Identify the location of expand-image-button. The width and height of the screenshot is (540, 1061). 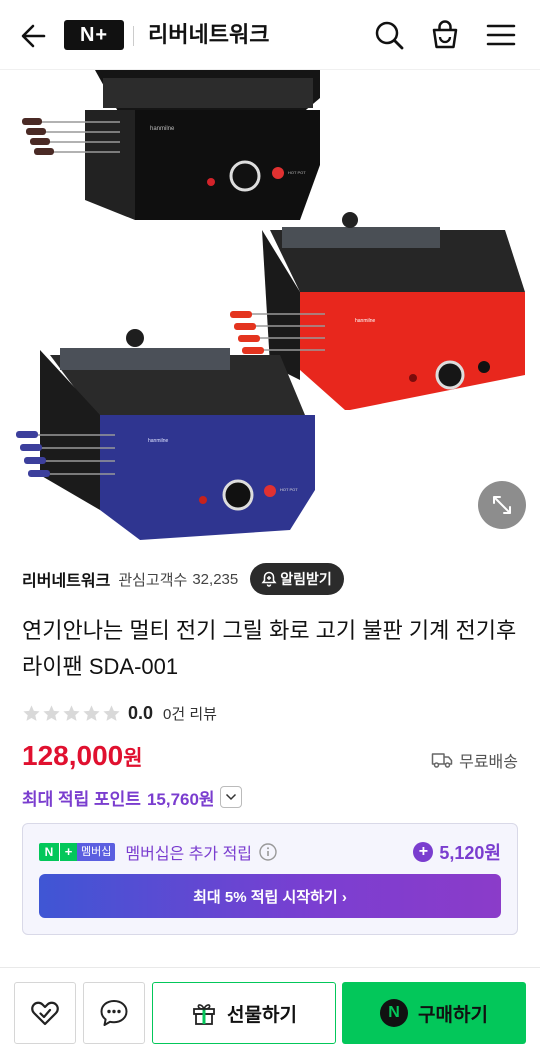
(502, 505).